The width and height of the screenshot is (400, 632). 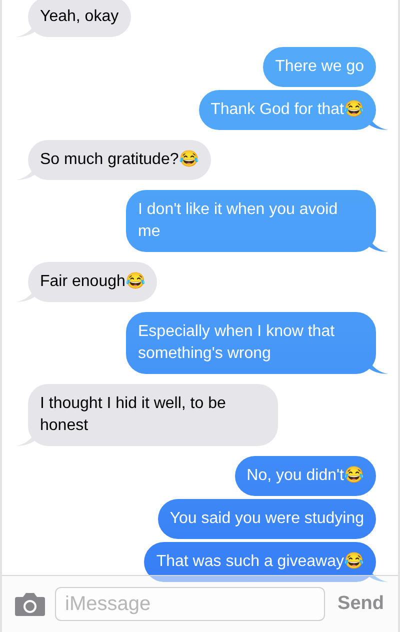 What do you see at coordinates (361, 604) in the screenshot?
I see `send-button: Send` at bounding box center [361, 604].